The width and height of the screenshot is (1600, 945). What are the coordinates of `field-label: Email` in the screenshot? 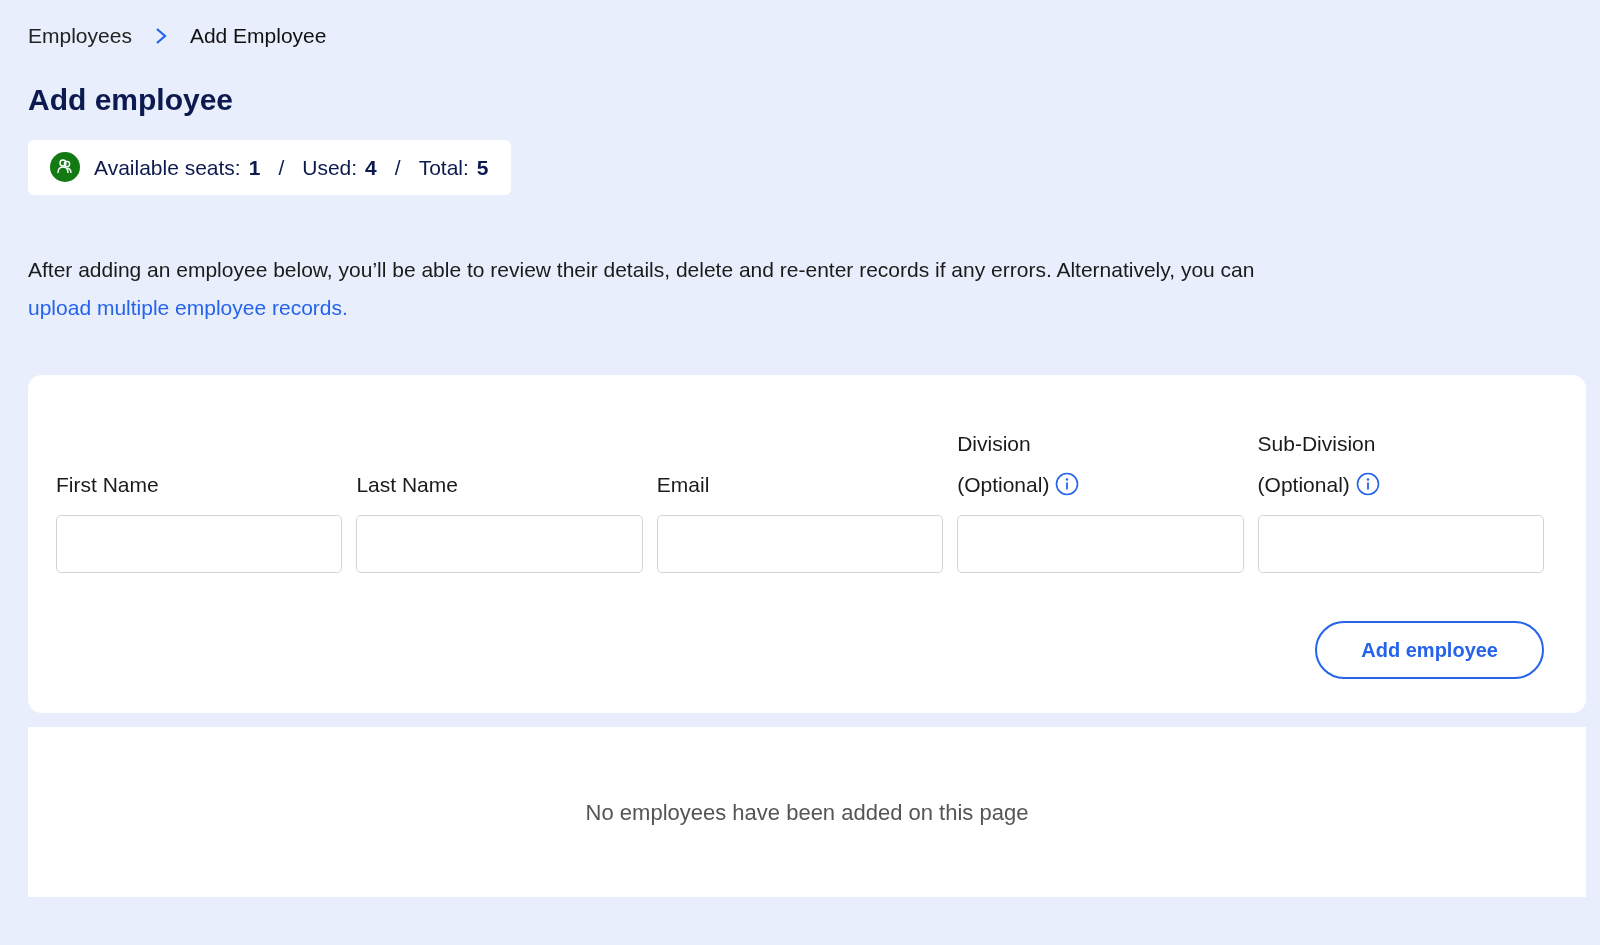 It's located at (683, 485).